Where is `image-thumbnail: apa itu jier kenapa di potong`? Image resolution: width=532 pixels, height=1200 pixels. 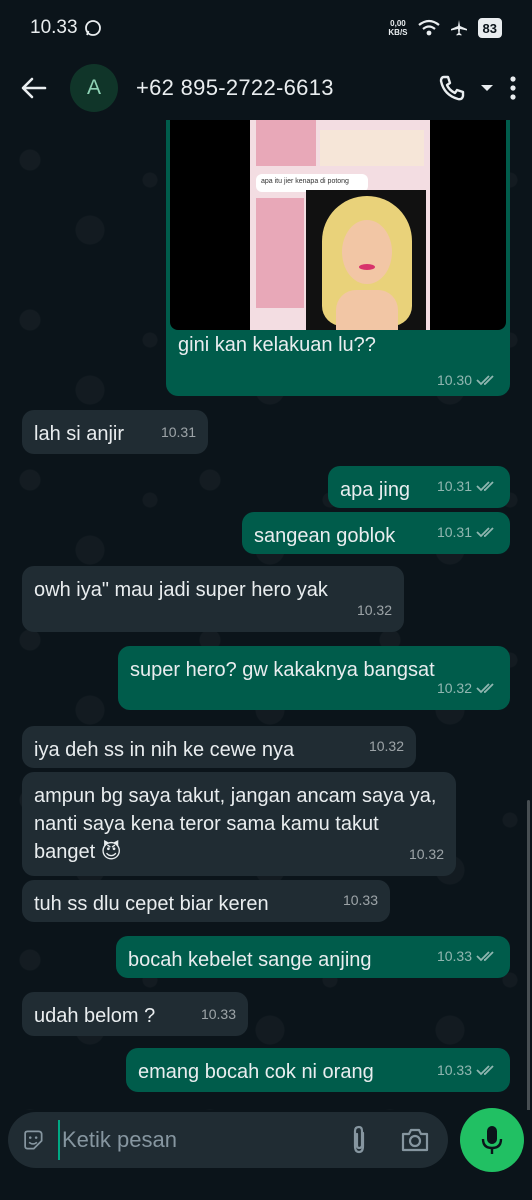
image-thumbnail: apa itu jier kenapa di potong is located at coordinates (338, 225).